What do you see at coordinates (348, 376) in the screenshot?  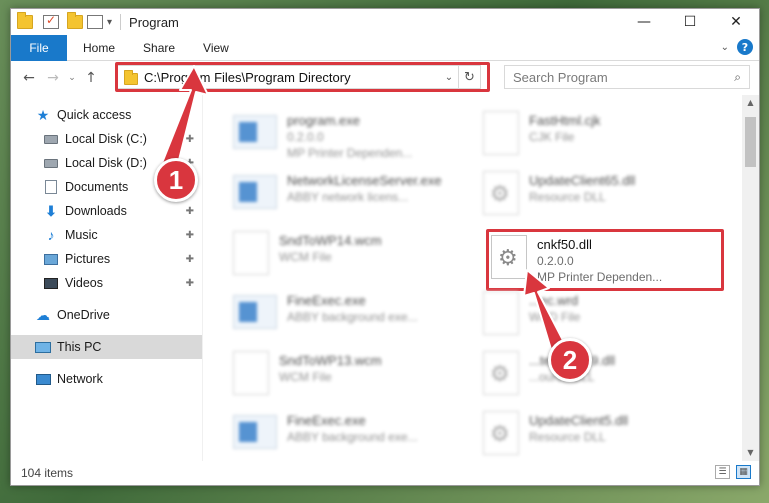 I see `file-item: SndToWP13.wcm WCM File` at bounding box center [348, 376].